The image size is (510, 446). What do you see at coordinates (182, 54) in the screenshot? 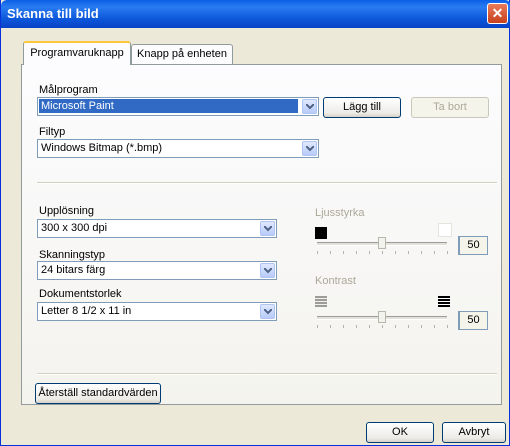
I see `tab-knapp-pa-enheten: Knapp på enheten` at bounding box center [182, 54].